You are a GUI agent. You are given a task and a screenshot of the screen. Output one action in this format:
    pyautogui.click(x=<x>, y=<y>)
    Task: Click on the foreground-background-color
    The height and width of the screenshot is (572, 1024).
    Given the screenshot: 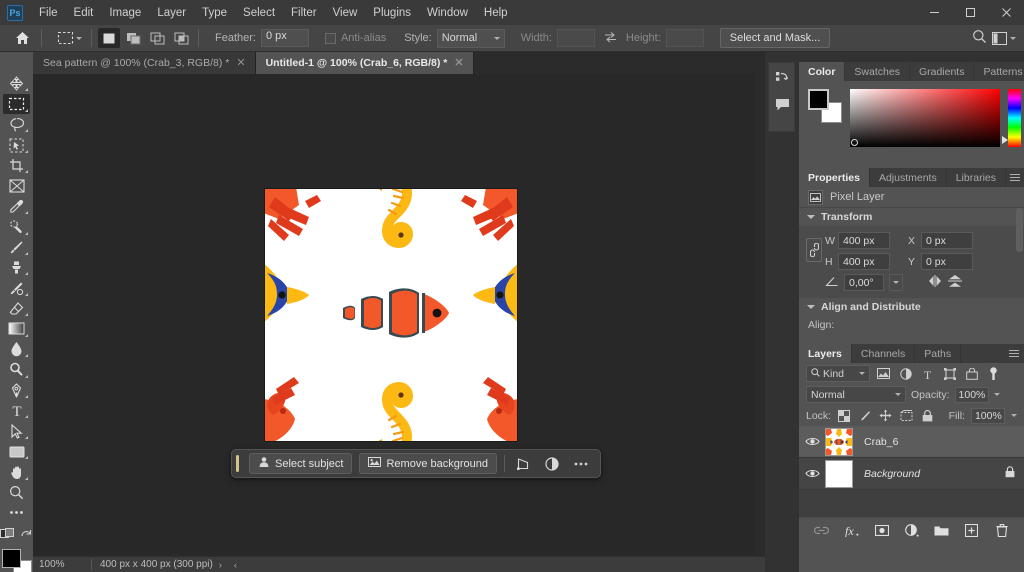 What is the action you would take?
    pyautogui.click(x=16, y=560)
    